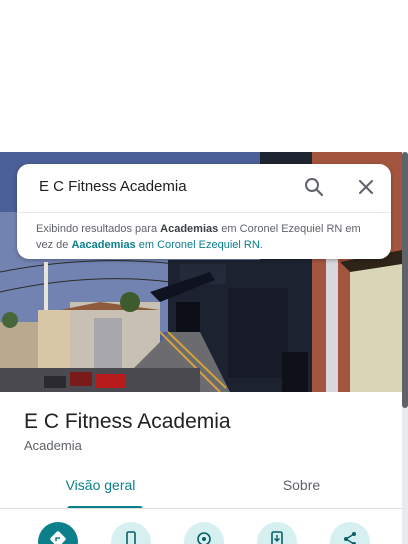 Image resolution: width=408 pixels, height=544 pixels. I want to click on notice-suffix: em Coronel Ezequiel RN., so click(199, 245).